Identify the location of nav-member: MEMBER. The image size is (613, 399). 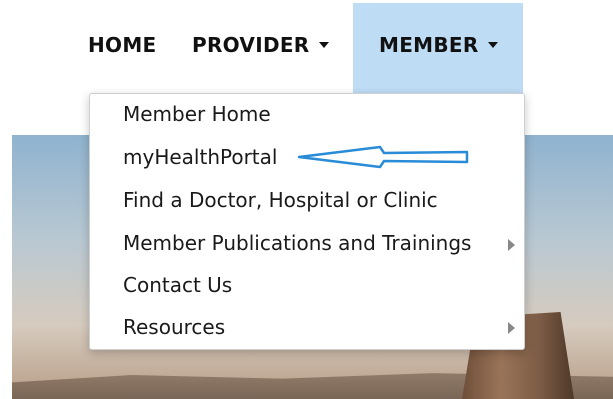
(438, 45).